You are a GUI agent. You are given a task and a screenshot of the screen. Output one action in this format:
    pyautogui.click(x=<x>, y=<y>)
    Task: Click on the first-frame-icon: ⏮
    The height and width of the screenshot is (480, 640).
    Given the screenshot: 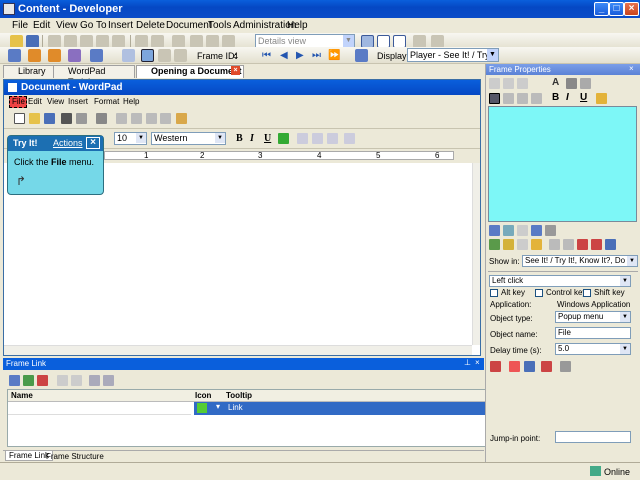 What is the action you would take?
    pyautogui.click(x=266, y=55)
    